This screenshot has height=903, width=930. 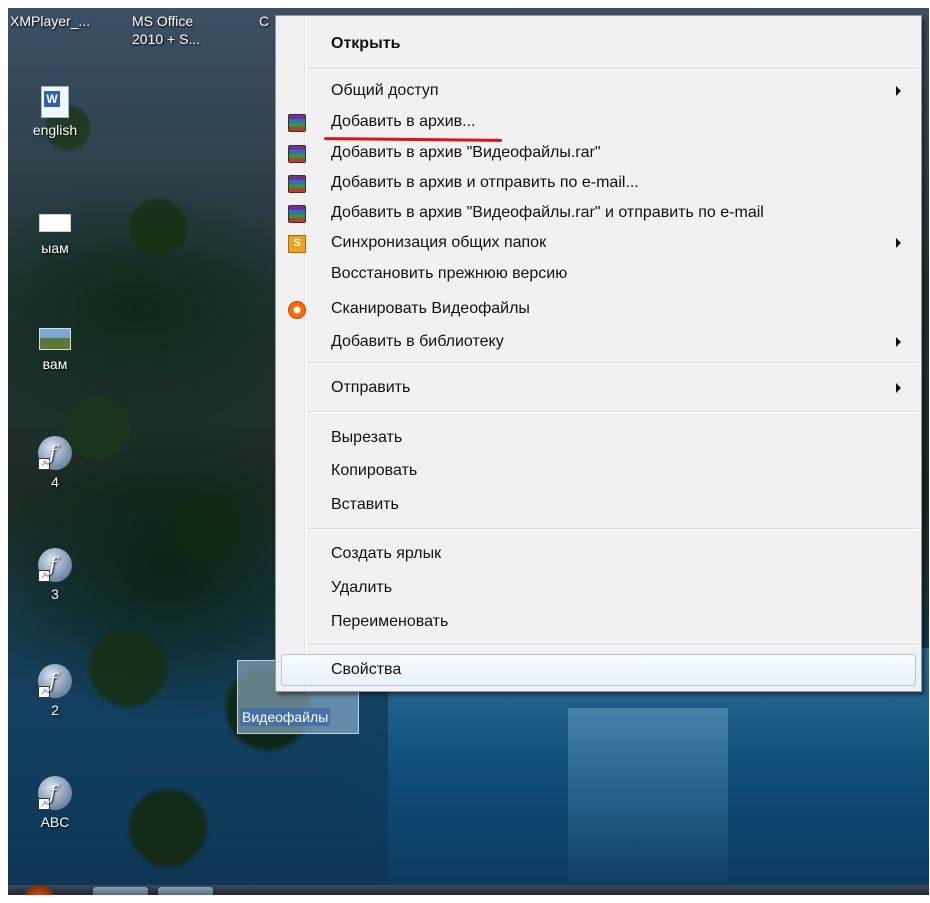 I want to click on sync-icon: S, so click(x=297, y=244).